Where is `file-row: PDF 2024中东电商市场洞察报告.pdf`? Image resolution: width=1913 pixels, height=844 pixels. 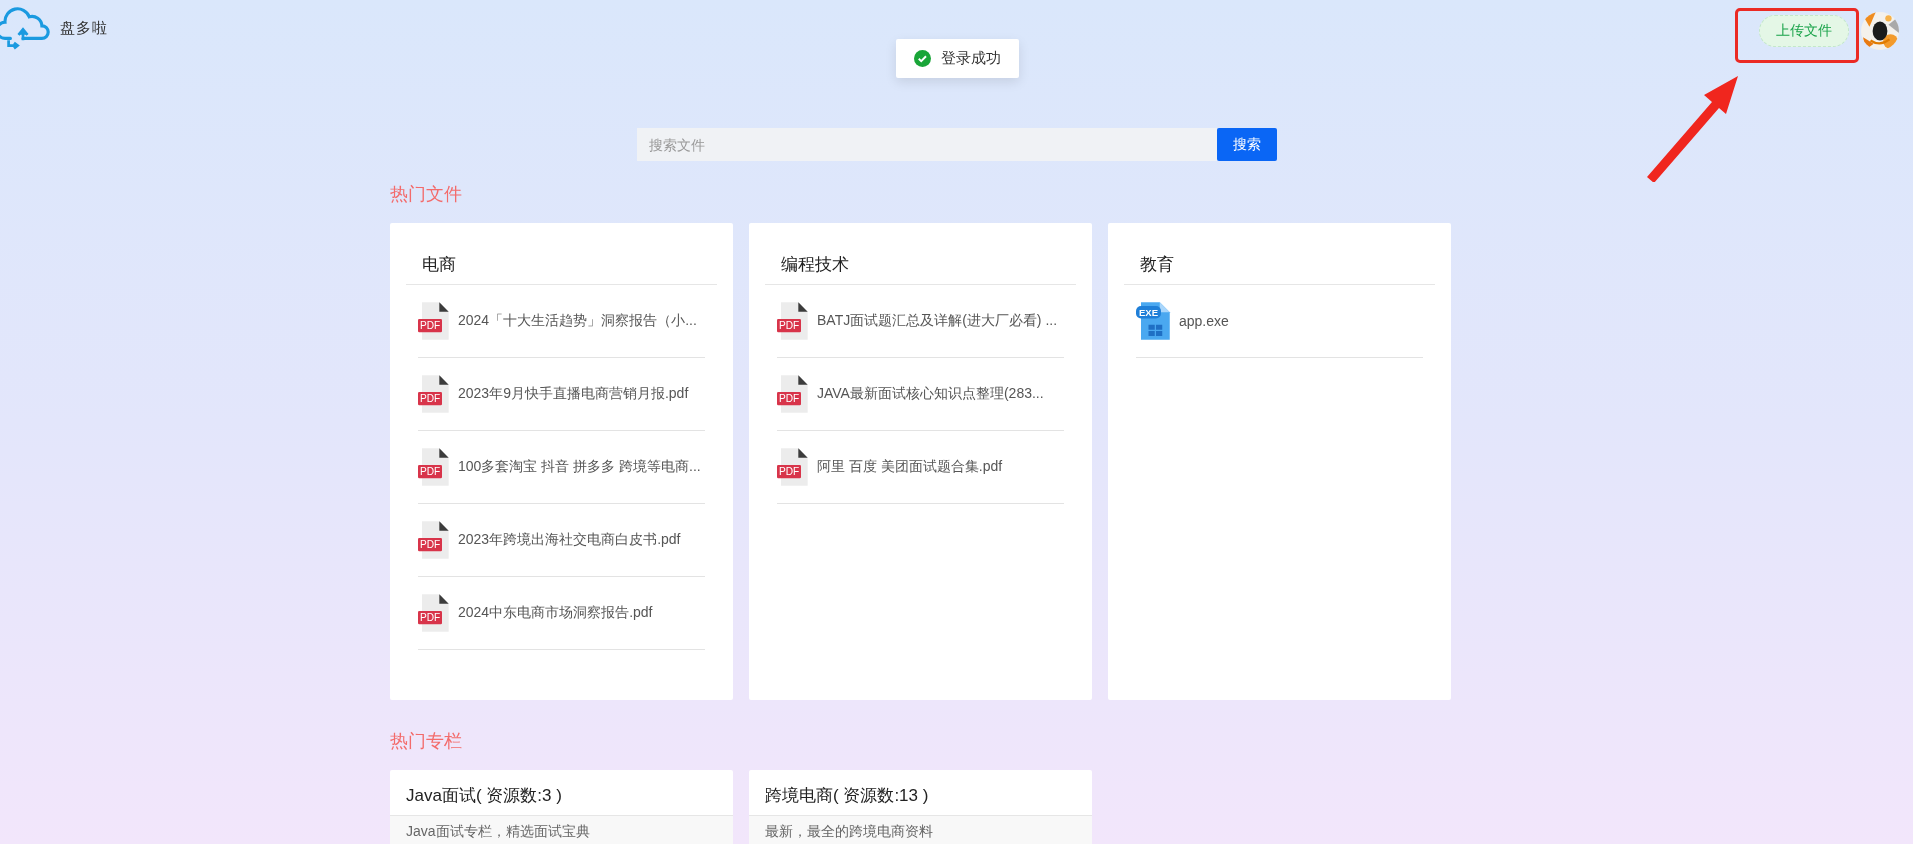 file-row: PDF 2024中东电商市场洞察报告.pdf is located at coordinates (561, 613).